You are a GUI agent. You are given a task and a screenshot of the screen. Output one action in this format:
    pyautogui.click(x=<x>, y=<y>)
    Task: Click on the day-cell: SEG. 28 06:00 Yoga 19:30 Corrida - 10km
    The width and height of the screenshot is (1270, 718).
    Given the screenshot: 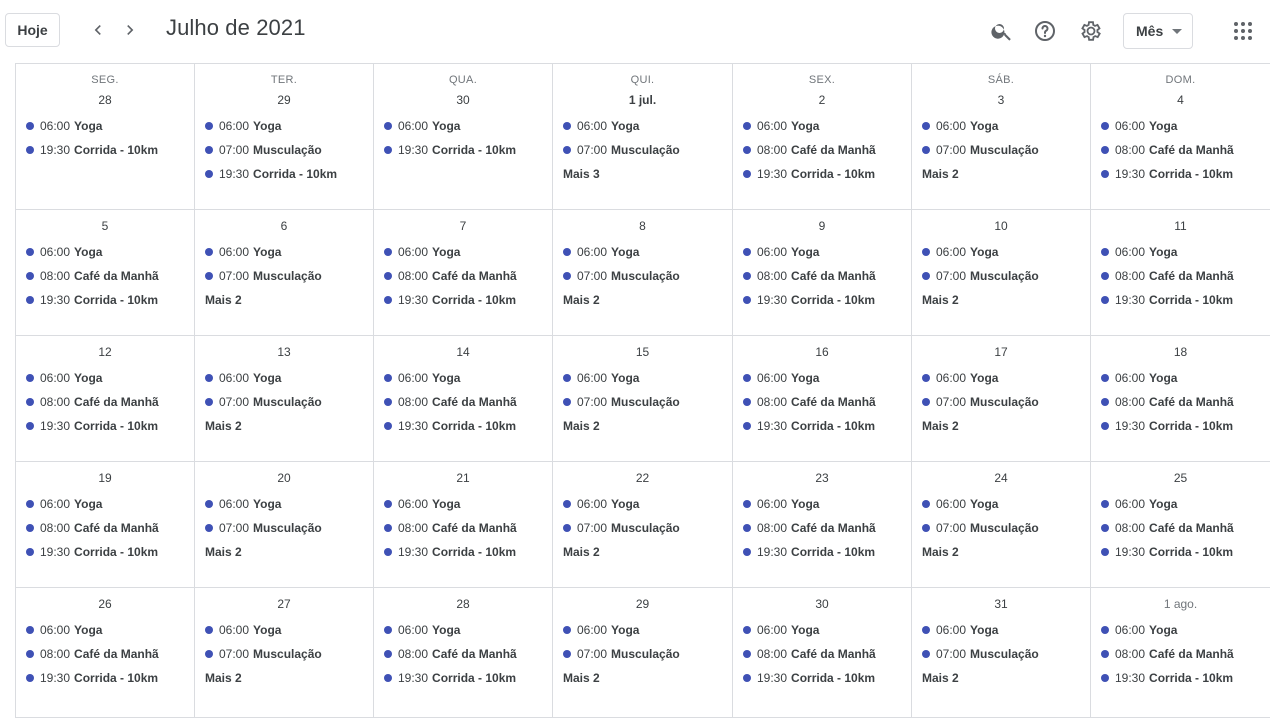 What is the action you would take?
    pyautogui.click(x=104, y=137)
    